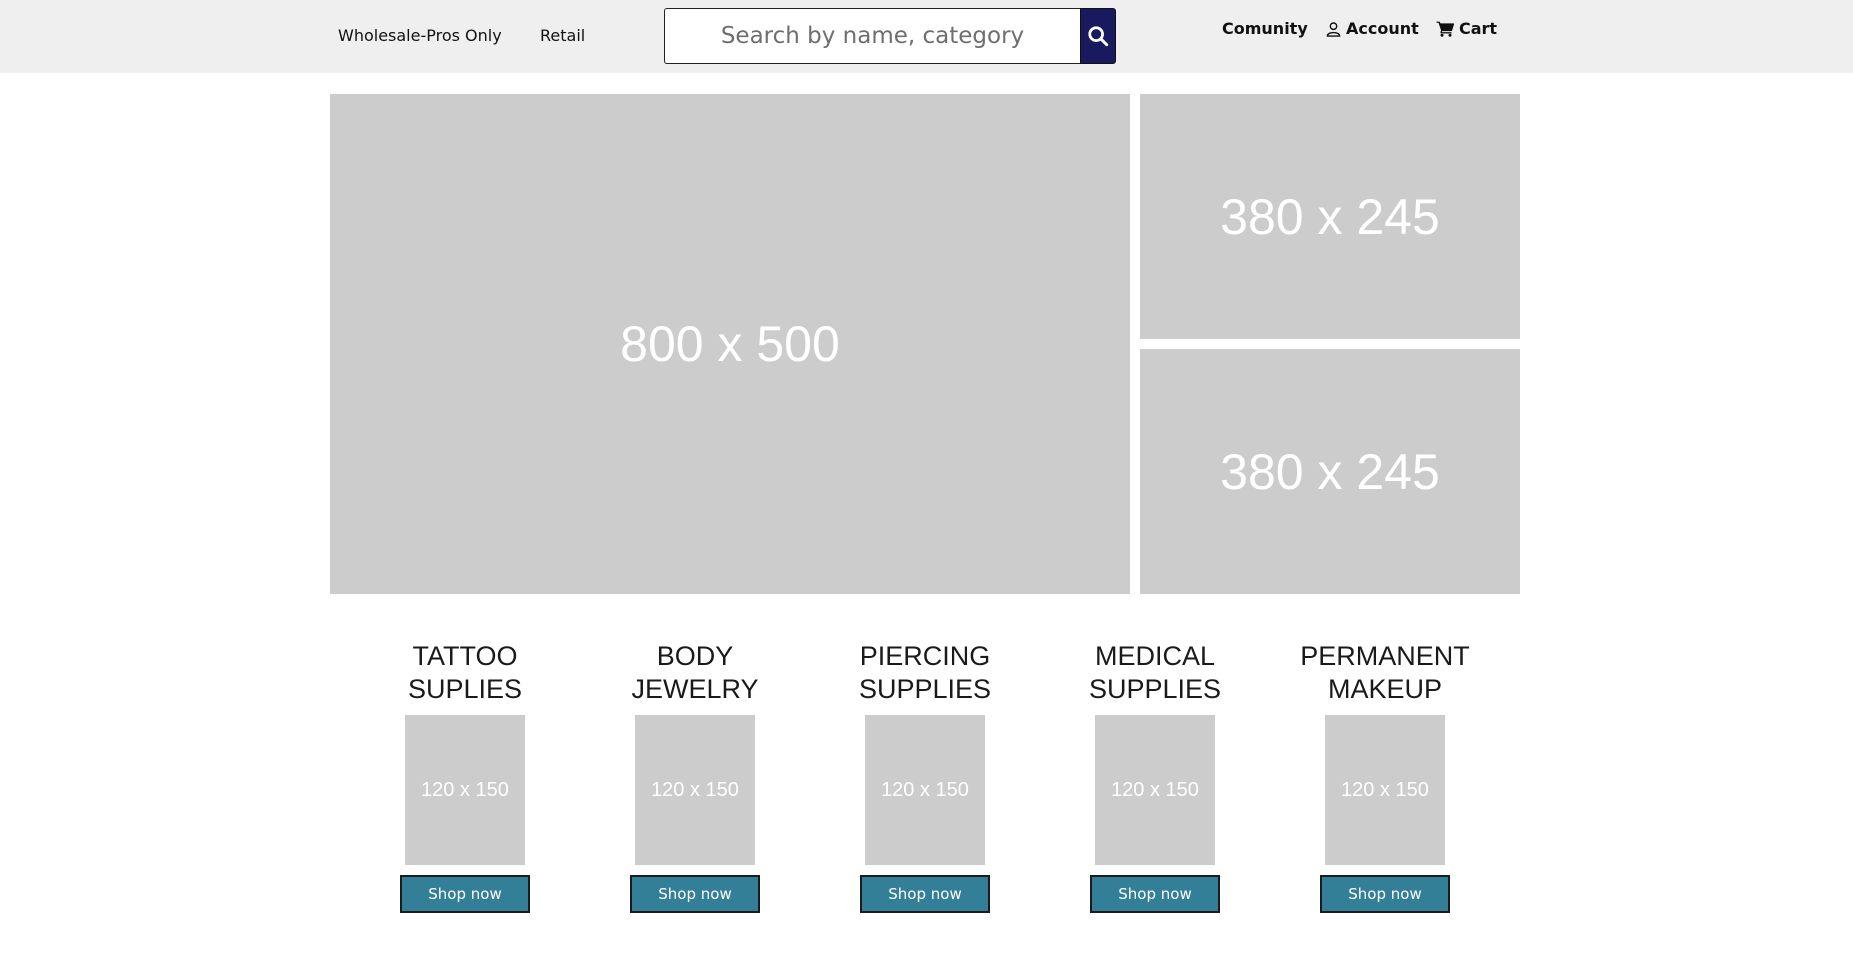 This screenshot has height=960, width=1853. Describe the element at coordinates (1385, 656) in the screenshot. I see `category-title-line1: PERMANENT` at that location.